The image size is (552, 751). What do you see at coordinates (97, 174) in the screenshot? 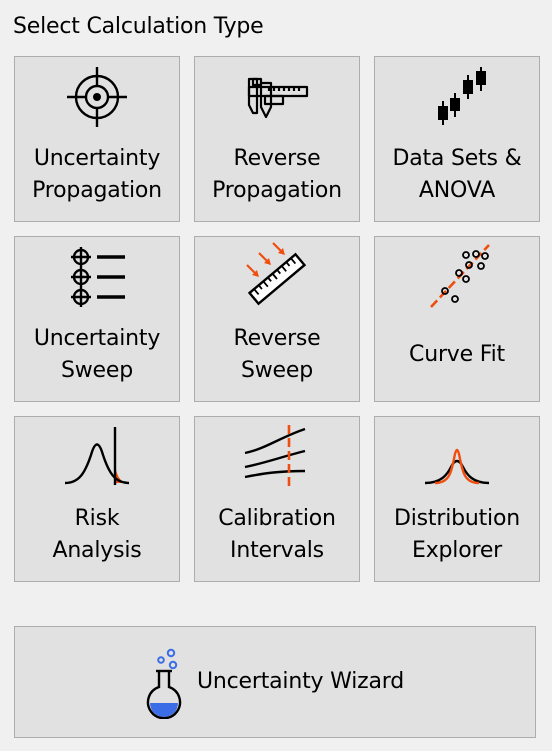
I see `tile-label: Uncertainty Propagation` at bounding box center [97, 174].